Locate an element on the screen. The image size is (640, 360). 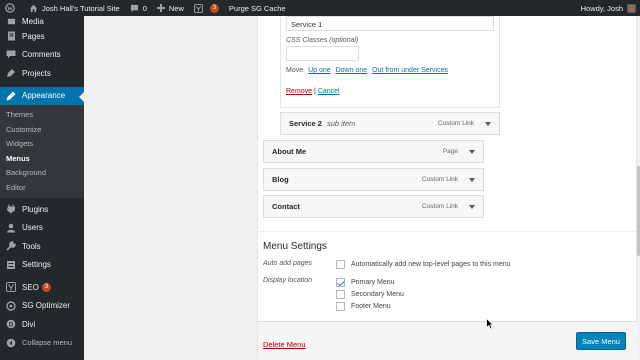
sidebar-item-media: Media is located at coordinates (42, 21).